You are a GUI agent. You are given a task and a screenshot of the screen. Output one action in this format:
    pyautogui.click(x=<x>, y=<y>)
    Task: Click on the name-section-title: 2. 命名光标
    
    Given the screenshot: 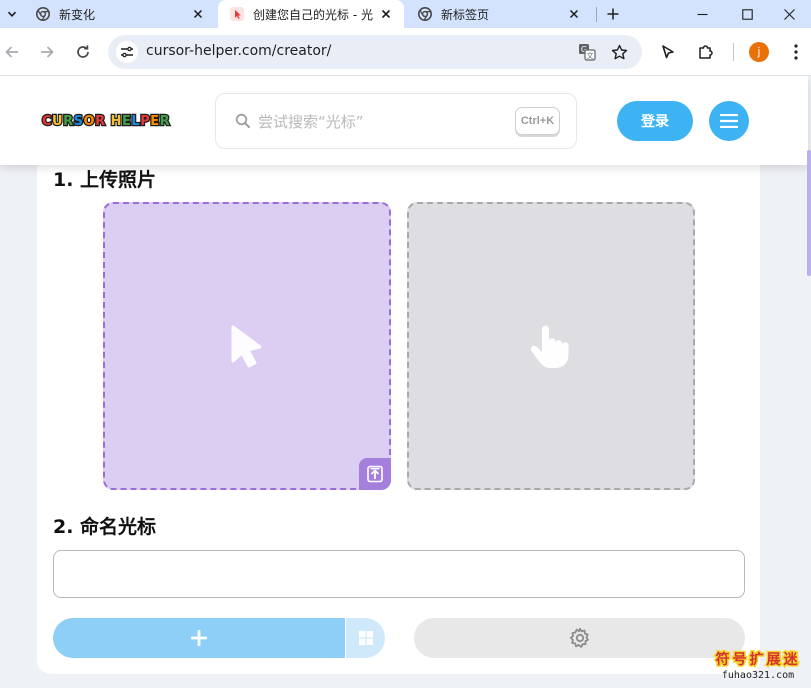 What is the action you would take?
    pyautogui.click(x=105, y=527)
    